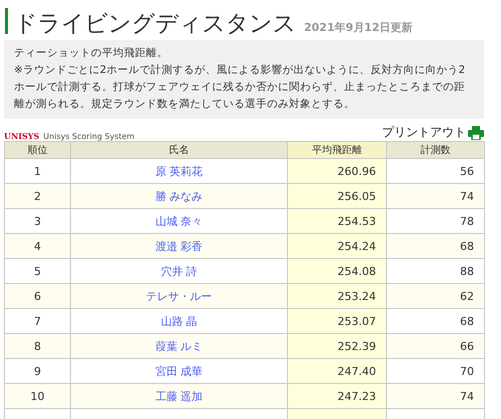 The width and height of the screenshot is (501, 419). What do you see at coordinates (179, 221) in the screenshot?
I see `player-link: 山城 奈々` at bounding box center [179, 221].